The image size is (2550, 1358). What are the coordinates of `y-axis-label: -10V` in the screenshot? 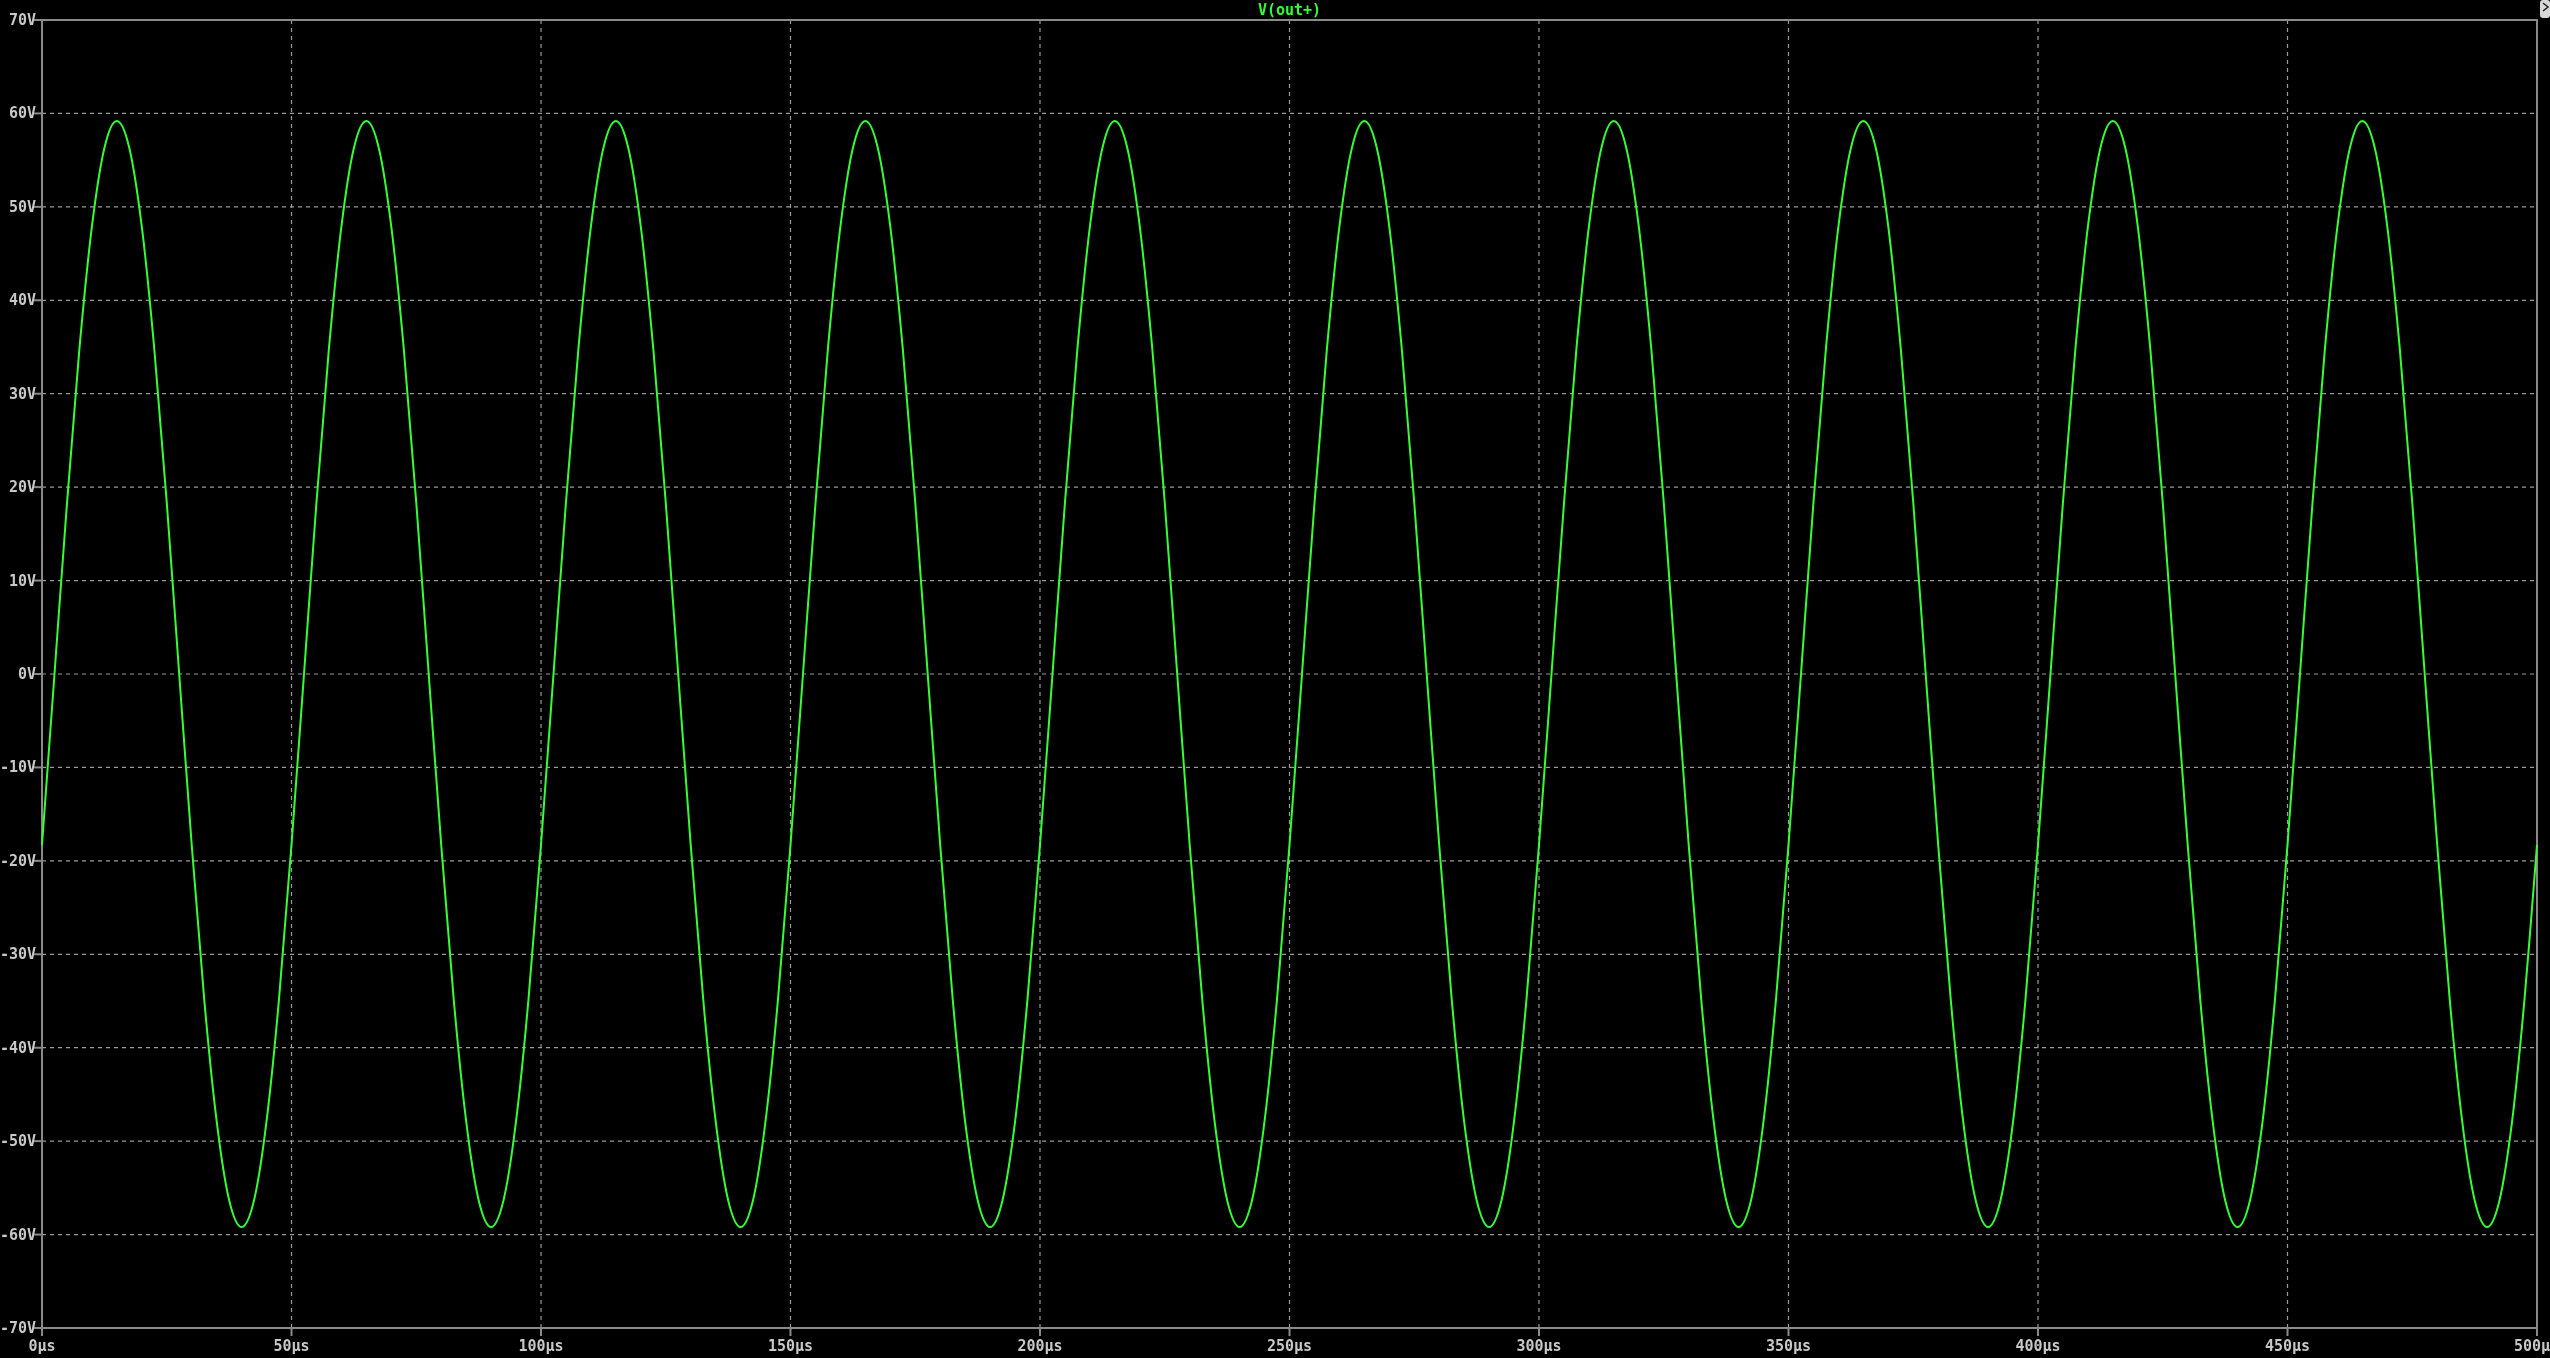 It's located at (18, 767).